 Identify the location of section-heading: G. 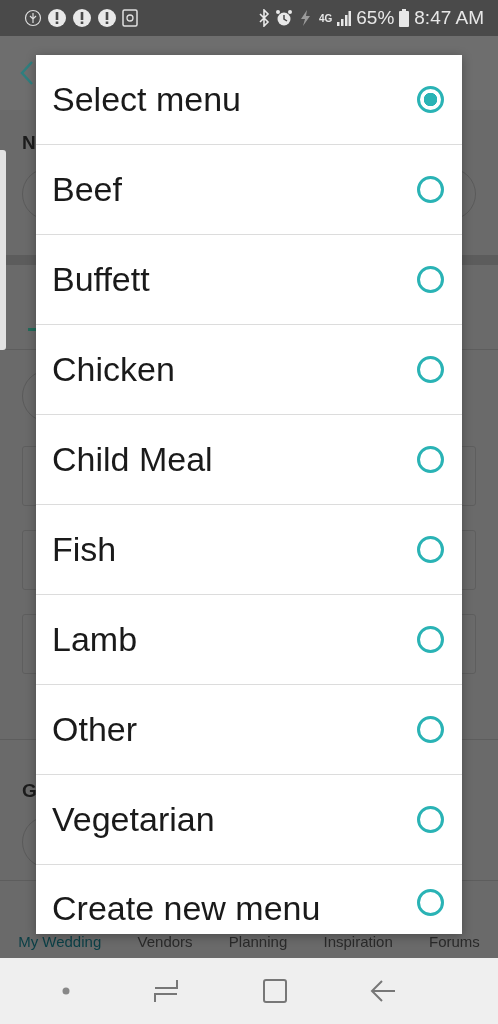
(29, 791).